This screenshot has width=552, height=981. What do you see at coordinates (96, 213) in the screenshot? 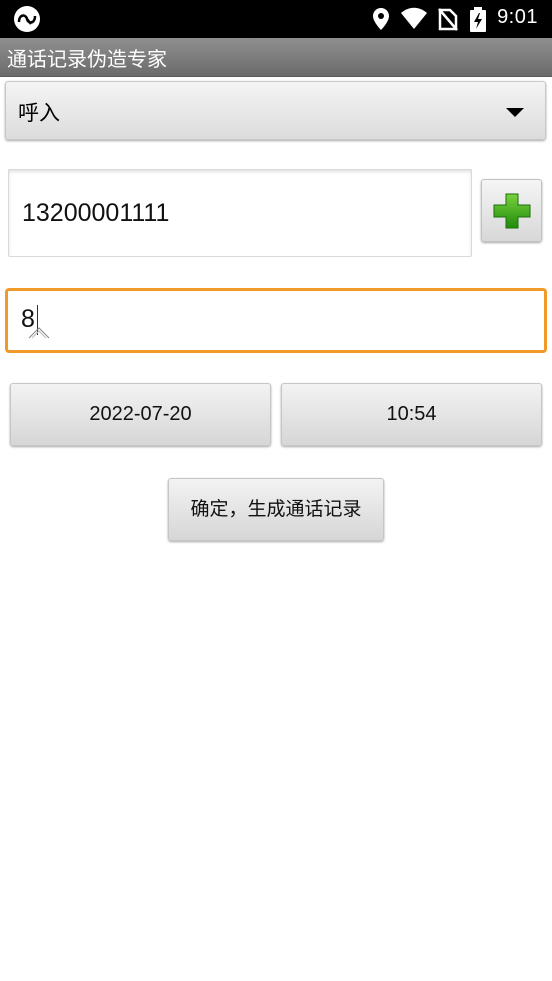
I see `phone-number-value: 13200001111` at bounding box center [96, 213].